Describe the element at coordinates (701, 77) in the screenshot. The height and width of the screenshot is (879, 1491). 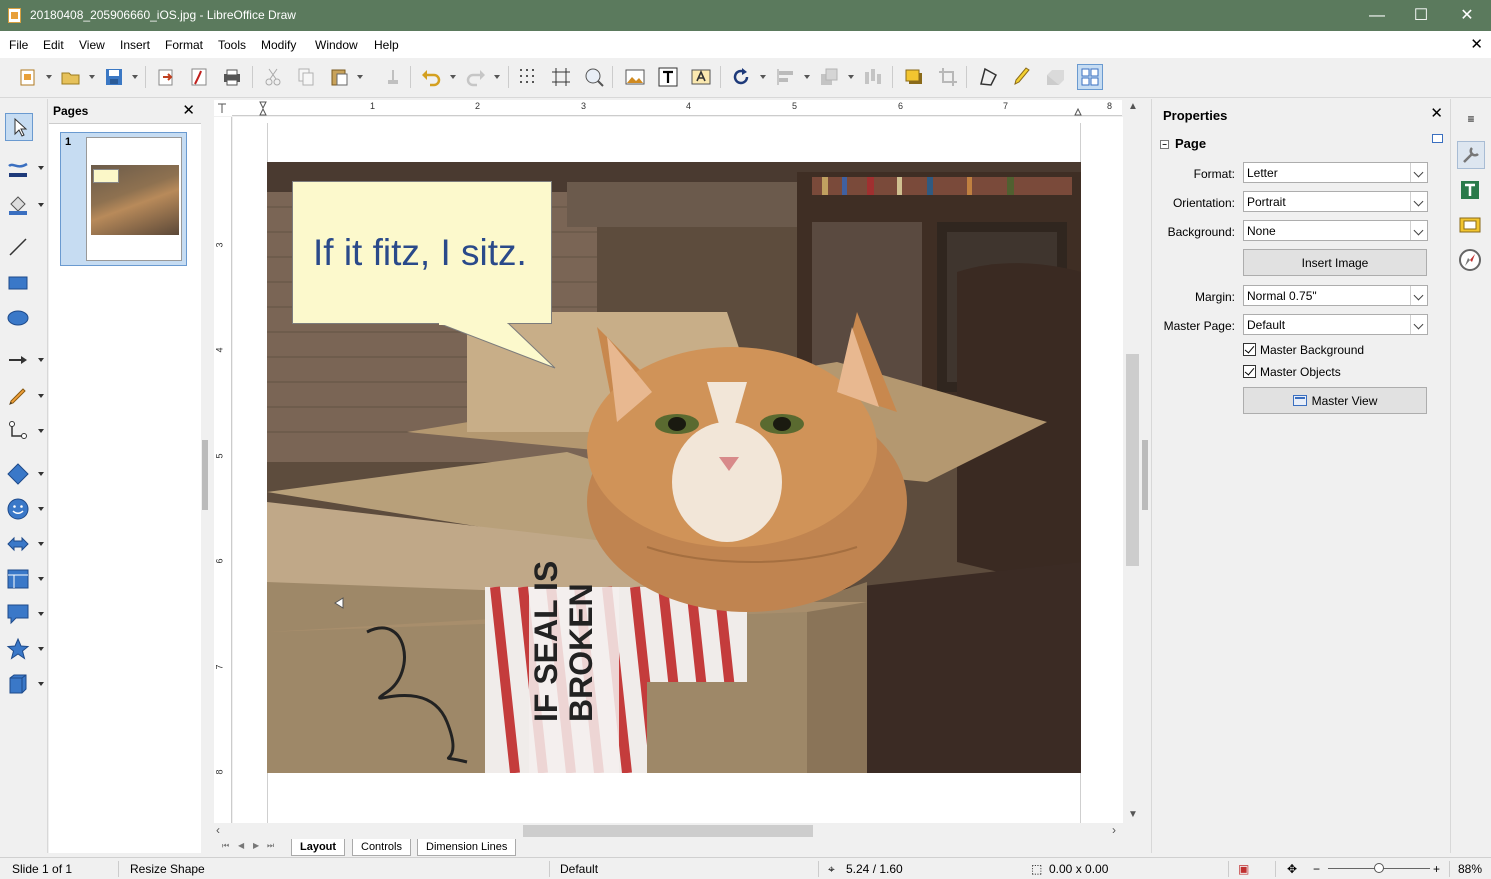
I see `fontwork-icon` at that location.